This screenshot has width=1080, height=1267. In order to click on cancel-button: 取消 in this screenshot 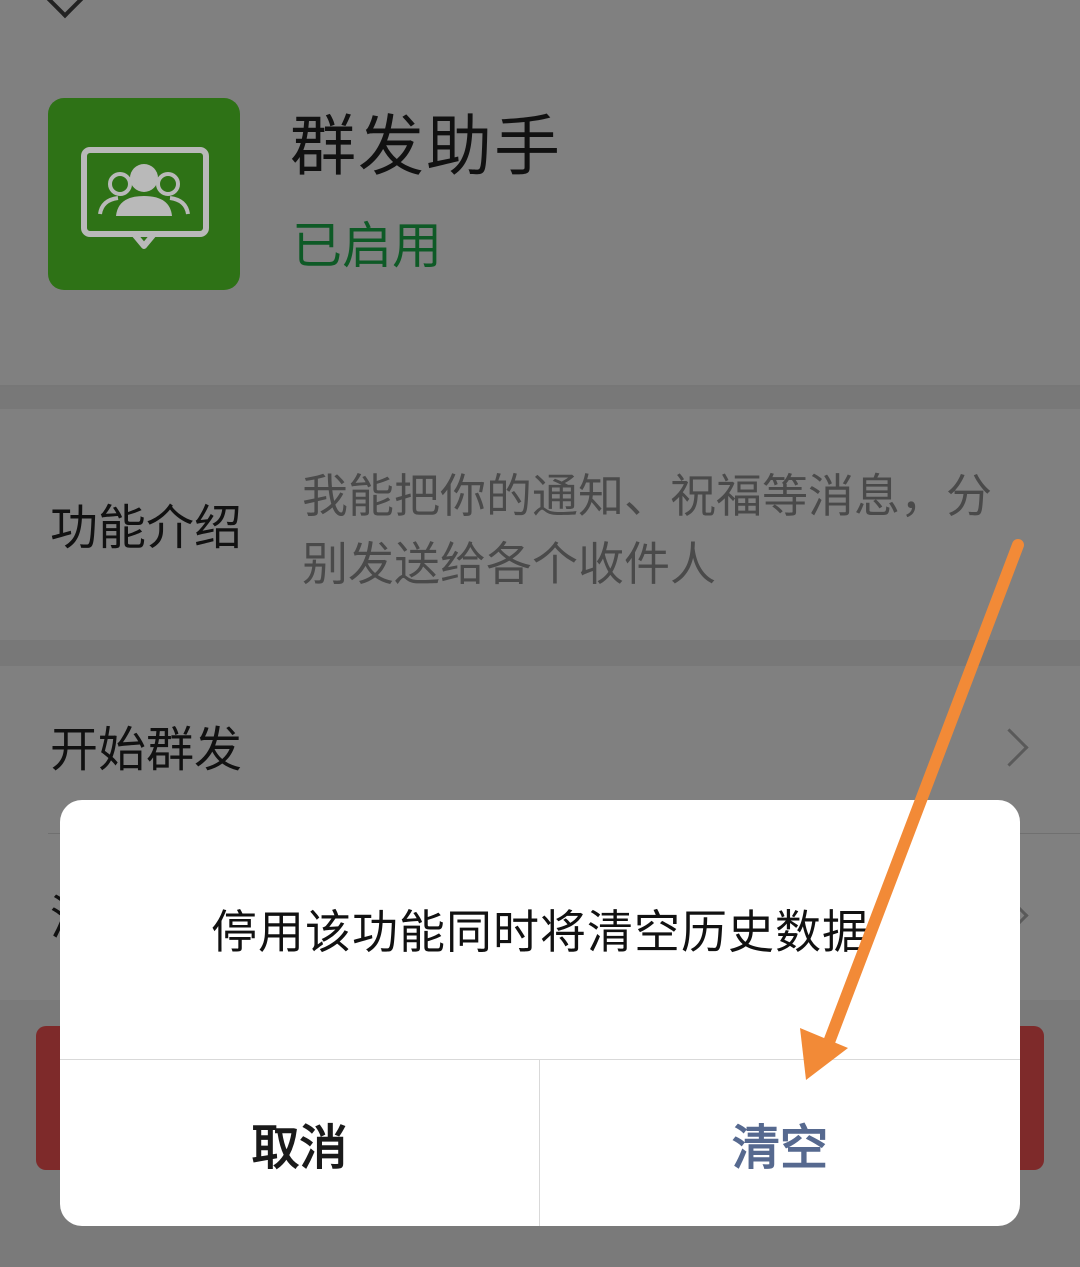, I will do `click(299, 1143)`.